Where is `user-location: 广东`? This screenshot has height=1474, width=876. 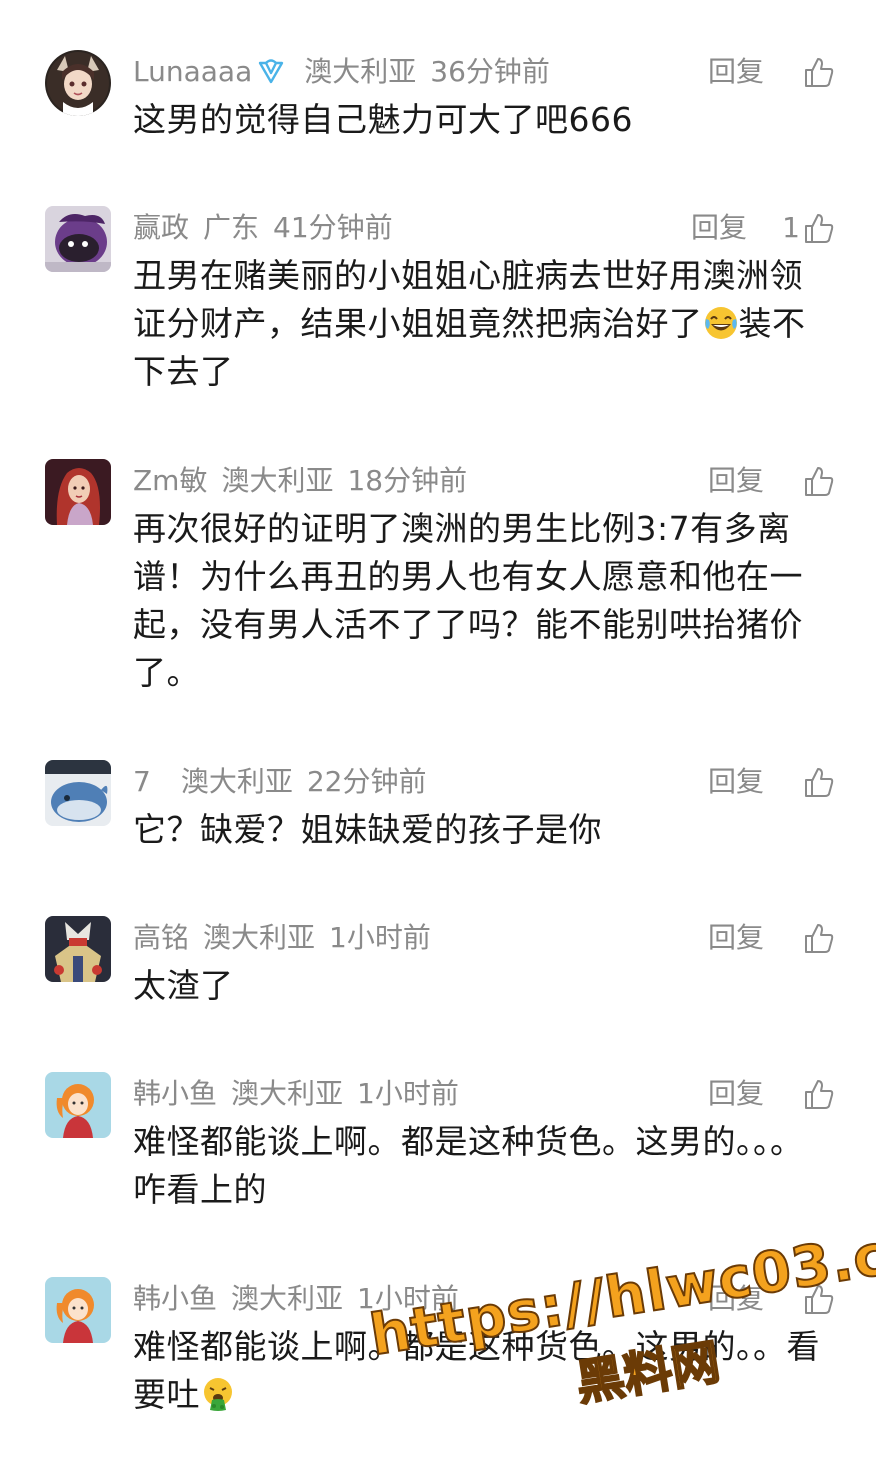
user-location: 广东 is located at coordinates (231, 227).